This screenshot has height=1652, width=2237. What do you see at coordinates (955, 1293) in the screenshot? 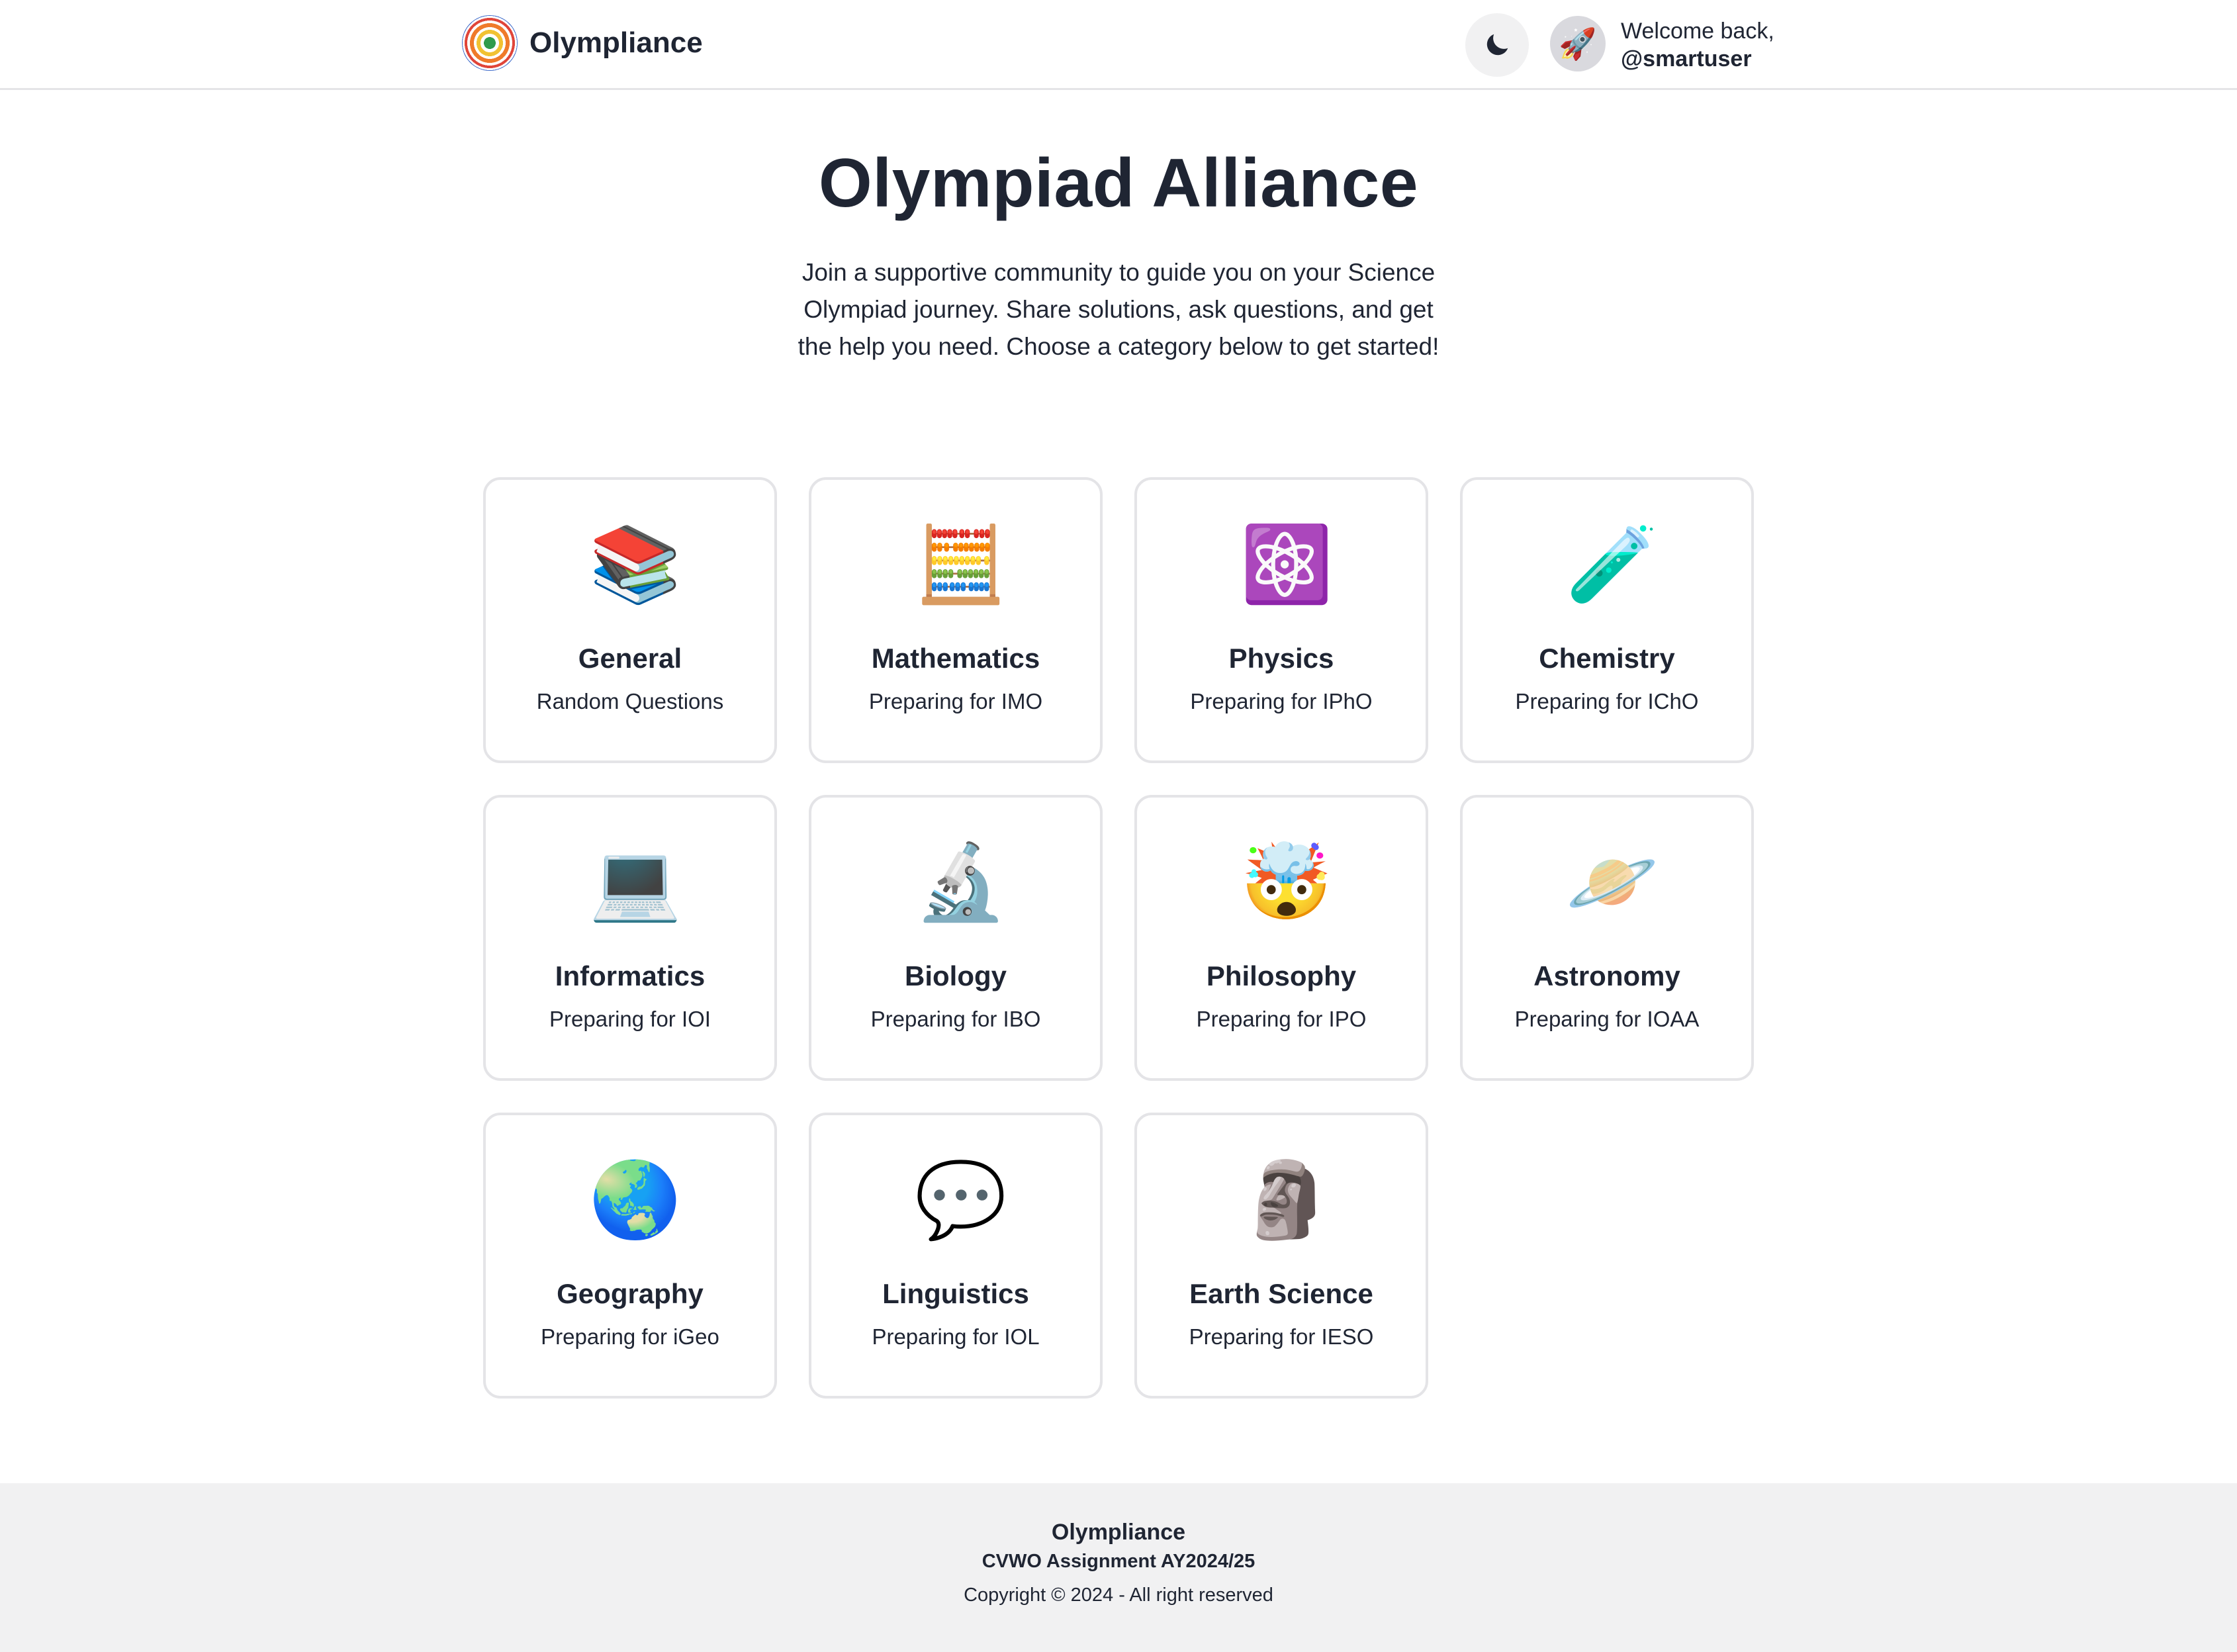
I see `category-title: Linguistics` at bounding box center [955, 1293].